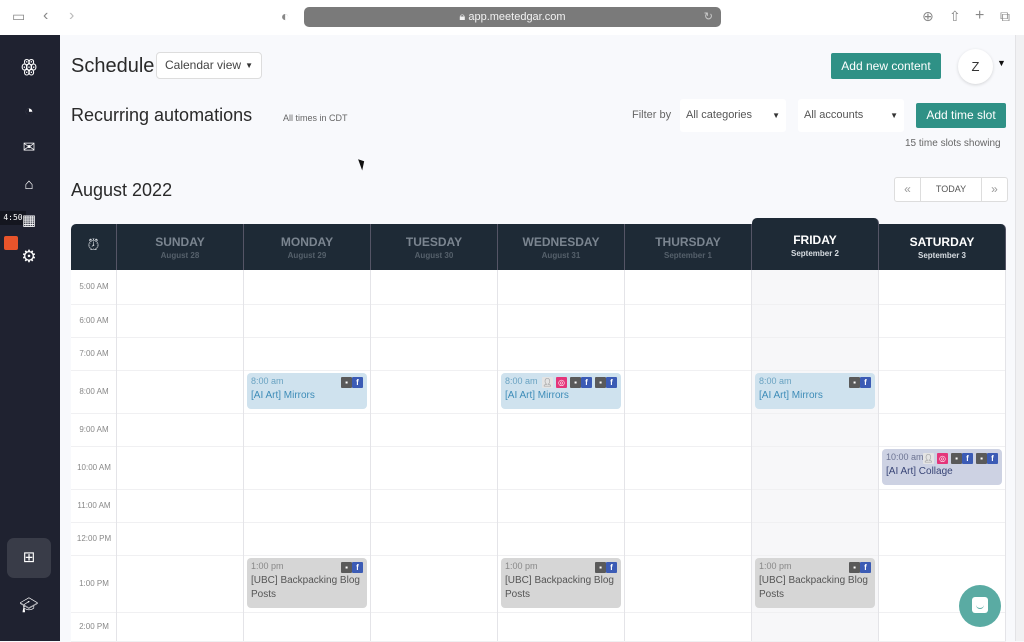 This screenshot has width=1024, height=642. What do you see at coordinates (307, 255) in the screenshot?
I see `day-date: August 29` at bounding box center [307, 255].